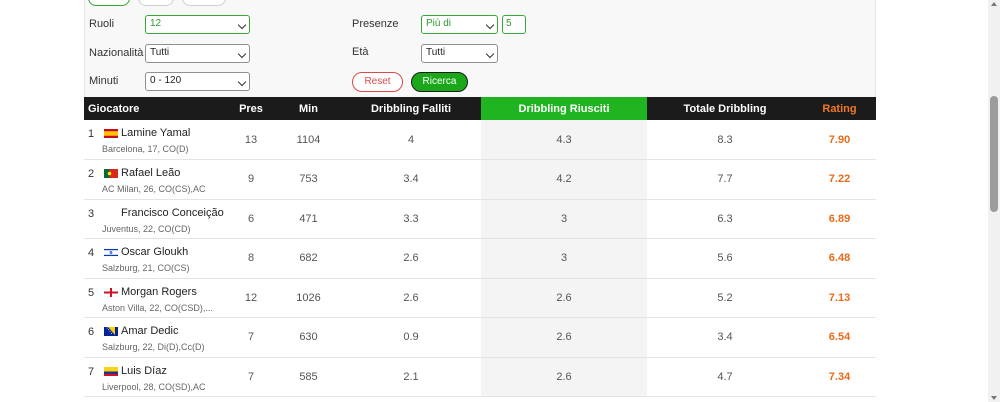 The height and width of the screenshot is (402, 1000). I want to click on player-name-link: Luis Díaz, so click(144, 371).